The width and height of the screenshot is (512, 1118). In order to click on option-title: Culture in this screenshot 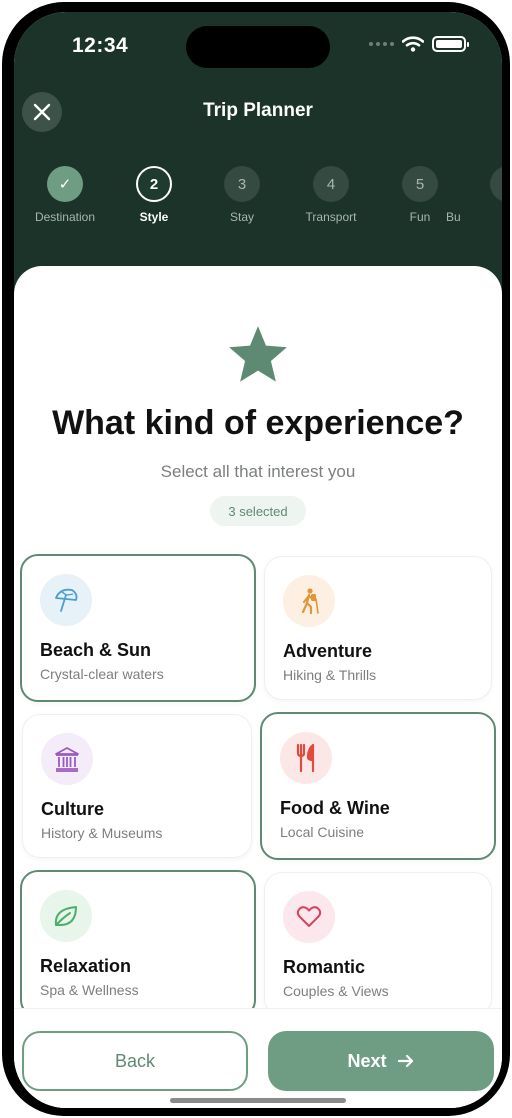, I will do `click(72, 809)`.